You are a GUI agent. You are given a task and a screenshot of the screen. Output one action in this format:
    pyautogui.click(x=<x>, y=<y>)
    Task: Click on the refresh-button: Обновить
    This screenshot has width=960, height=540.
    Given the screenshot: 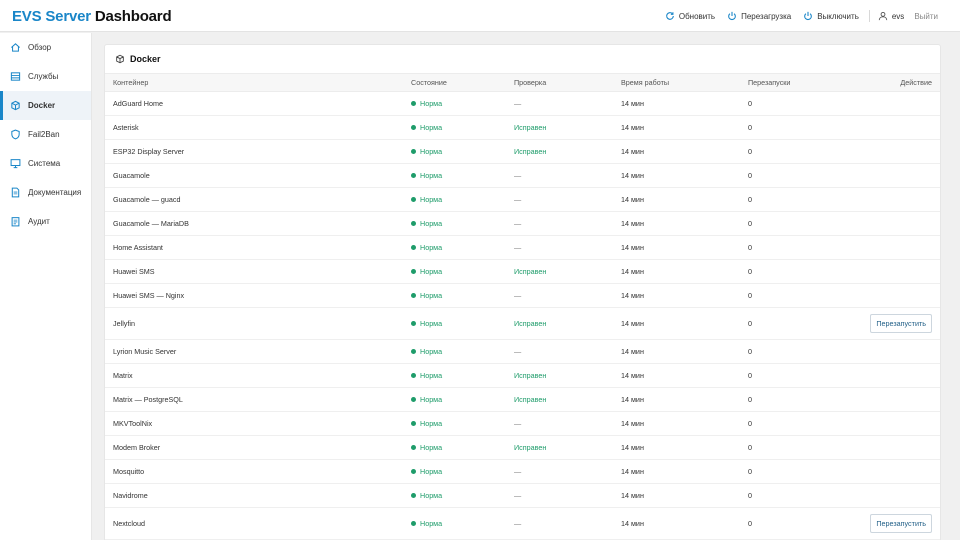 What is the action you would take?
    pyautogui.click(x=690, y=16)
    